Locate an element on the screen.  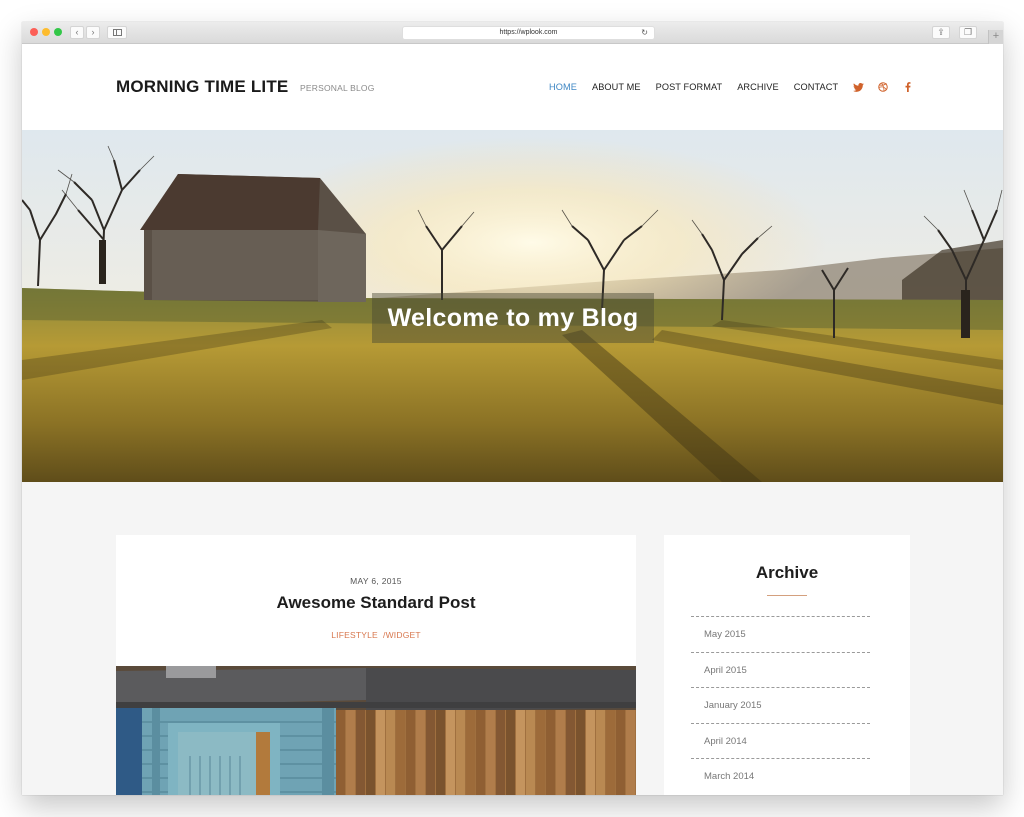
tabs-icon: ❐ is located at coordinates (968, 32).